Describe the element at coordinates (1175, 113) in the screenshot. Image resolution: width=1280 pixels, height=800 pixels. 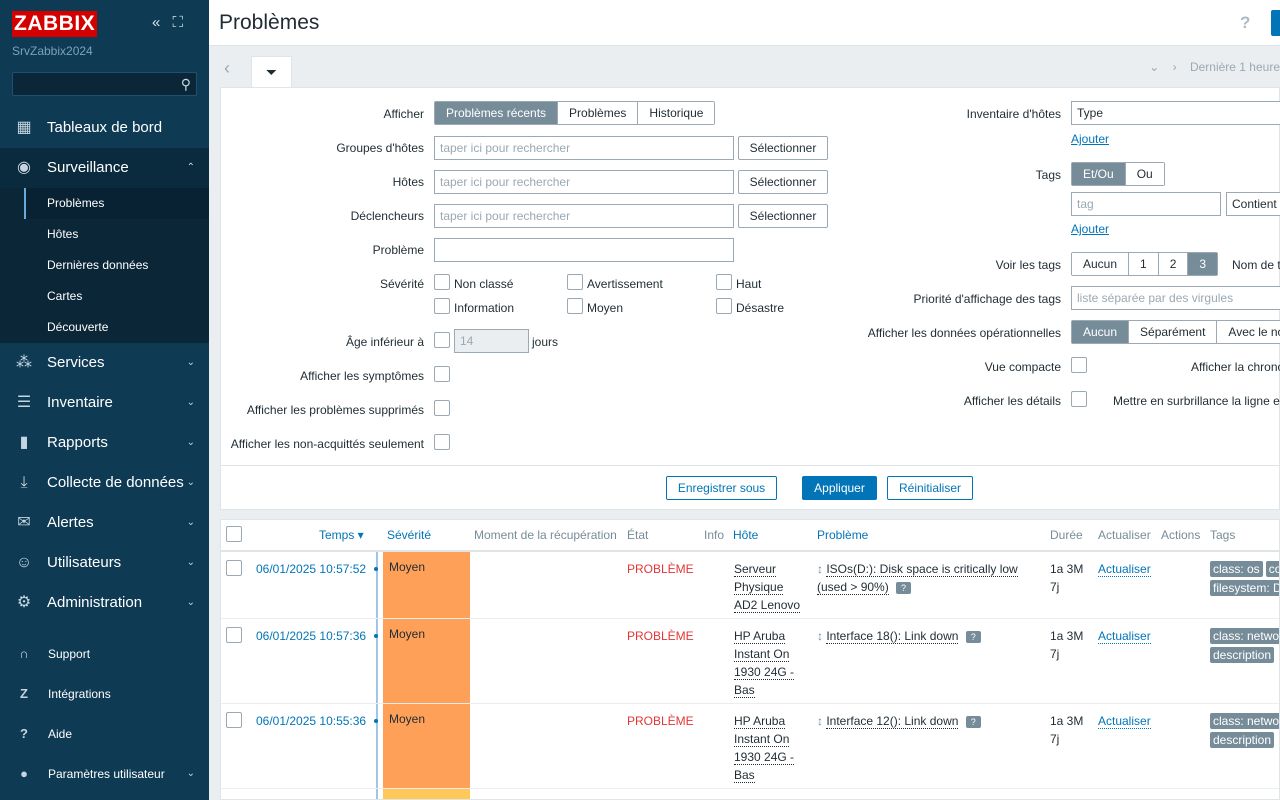
I see `host-inventory-select: Type` at that location.